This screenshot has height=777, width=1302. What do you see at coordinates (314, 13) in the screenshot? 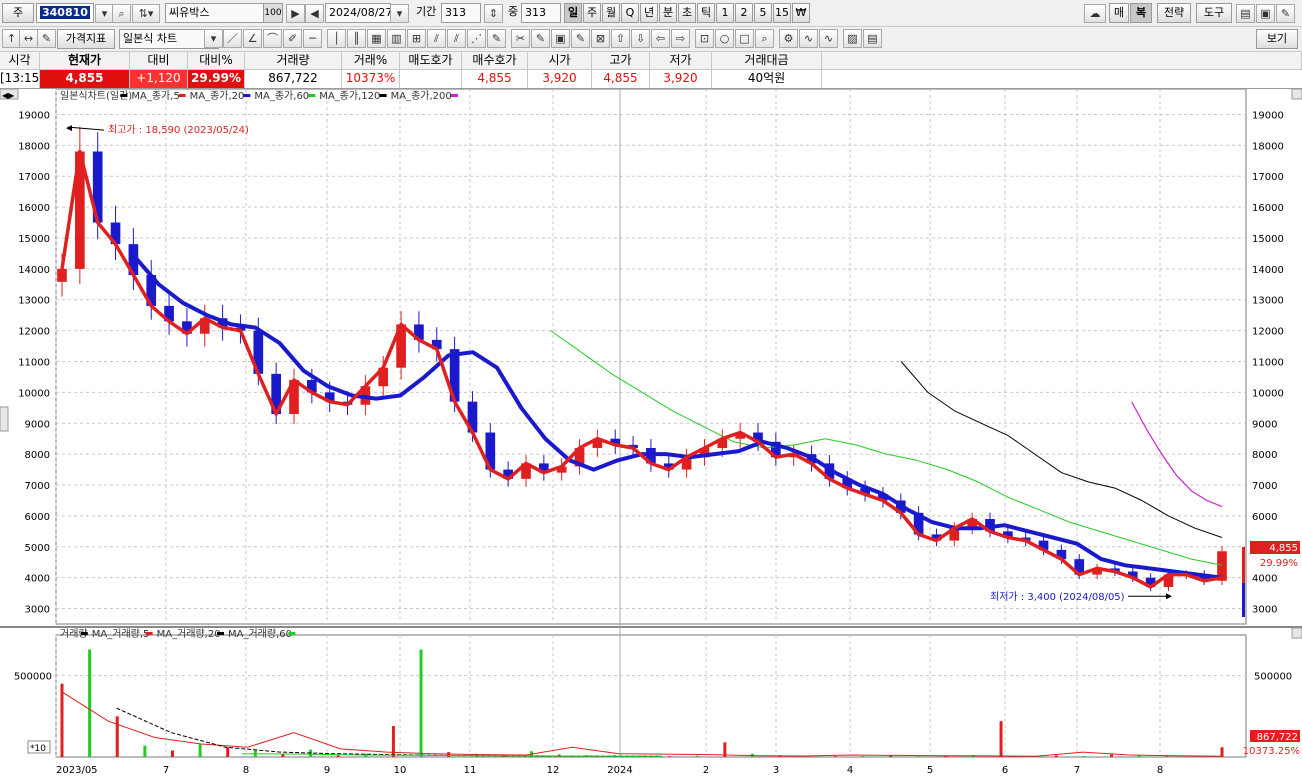
I see `prev-icon: ◀` at bounding box center [314, 13].